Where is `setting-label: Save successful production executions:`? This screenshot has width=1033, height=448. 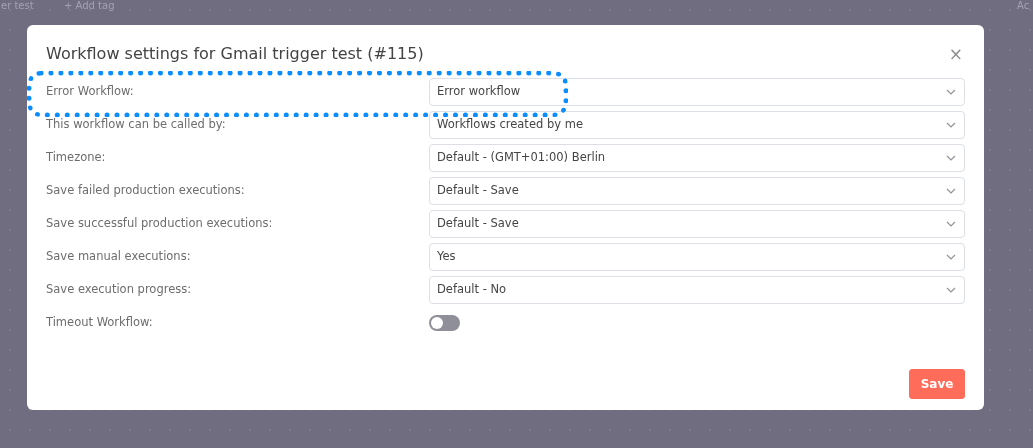 setting-label: Save successful production executions: is located at coordinates (160, 223).